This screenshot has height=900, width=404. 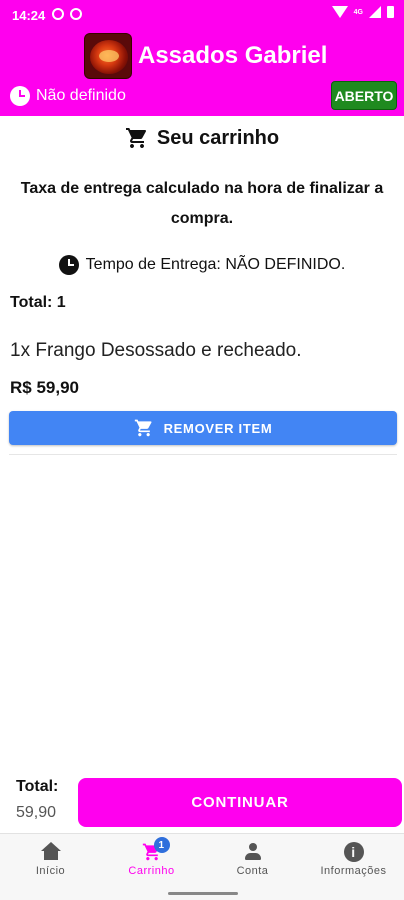 What do you see at coordinates (375, 12) in the screenshot?
I see `signal-icon` at bounding box center [375, 12].